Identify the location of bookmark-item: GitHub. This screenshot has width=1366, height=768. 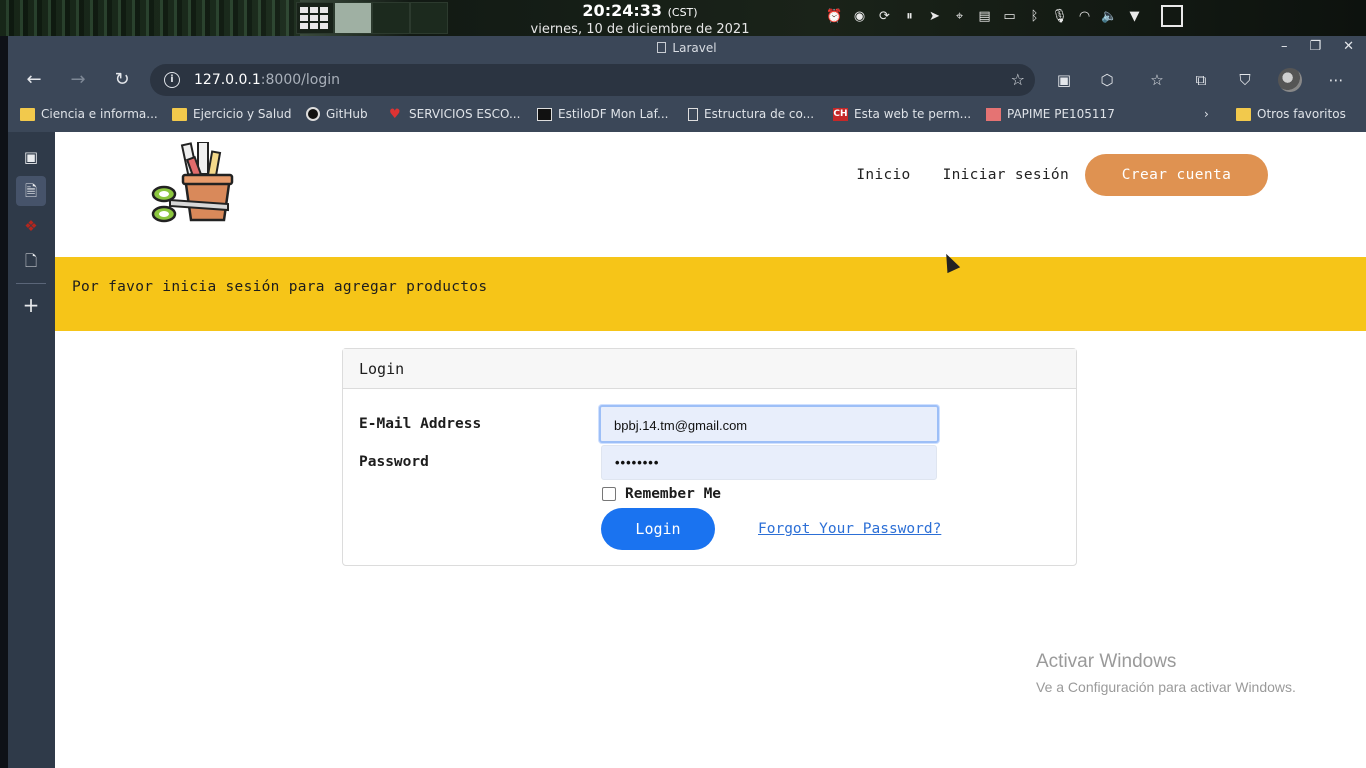
(337, 114).